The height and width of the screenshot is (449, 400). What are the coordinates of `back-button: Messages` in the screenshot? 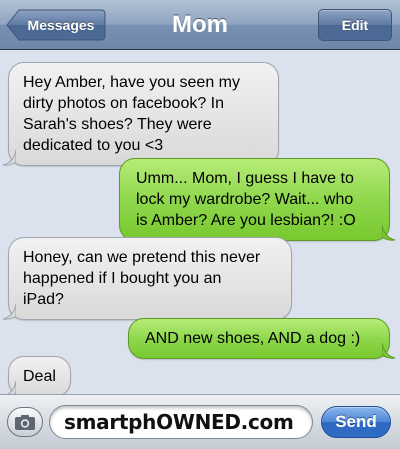 It's located at (56, 25).